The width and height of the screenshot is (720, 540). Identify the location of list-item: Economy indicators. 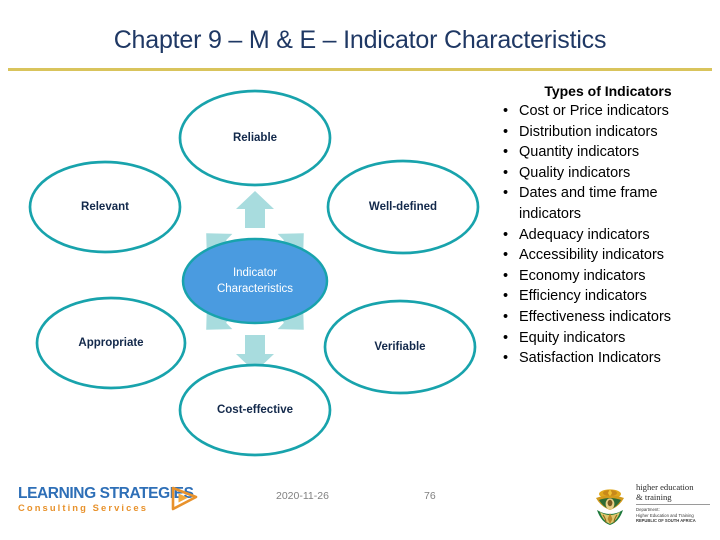
(608, 276).